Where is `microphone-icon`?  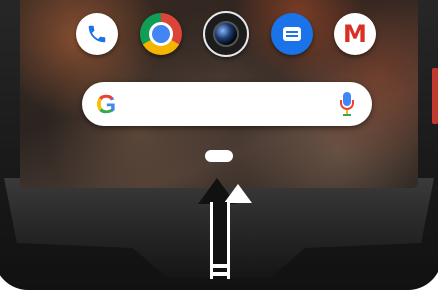
microphone-icon is located at coordinates (347, 105).